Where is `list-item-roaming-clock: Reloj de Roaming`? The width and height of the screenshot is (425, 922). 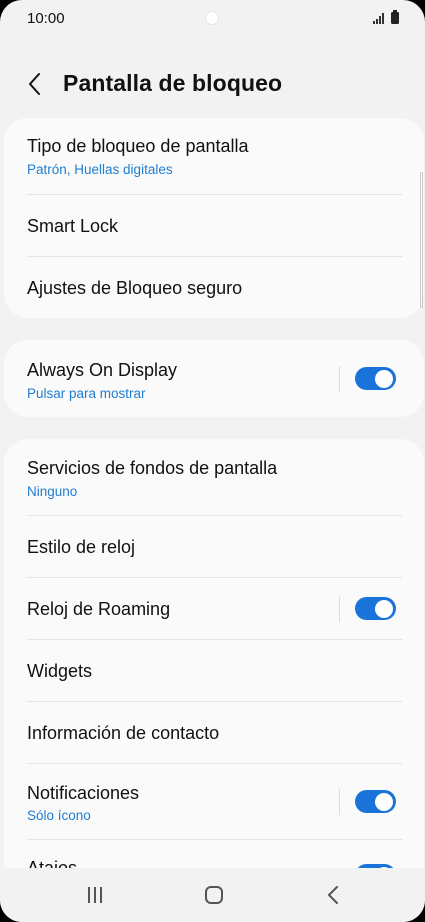 list-item-roaming-clock: Reloj de Roaming is located at coordinates (214, 609).